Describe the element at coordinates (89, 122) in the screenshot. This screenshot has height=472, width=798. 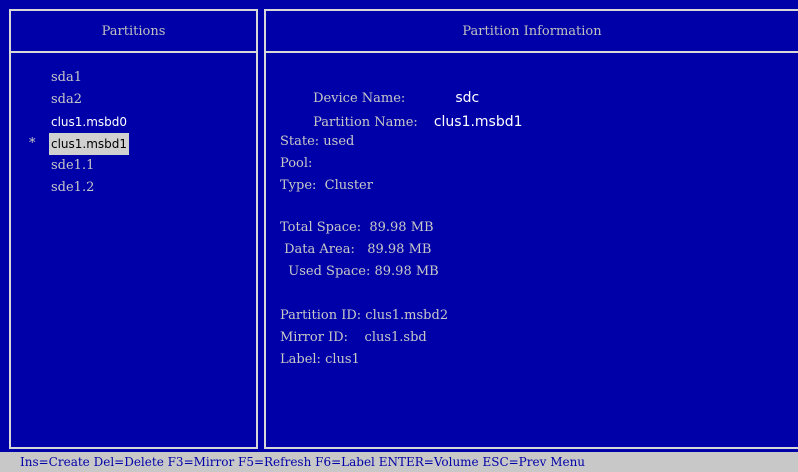
I see `partition-label: clus1.msbd0` at that location.